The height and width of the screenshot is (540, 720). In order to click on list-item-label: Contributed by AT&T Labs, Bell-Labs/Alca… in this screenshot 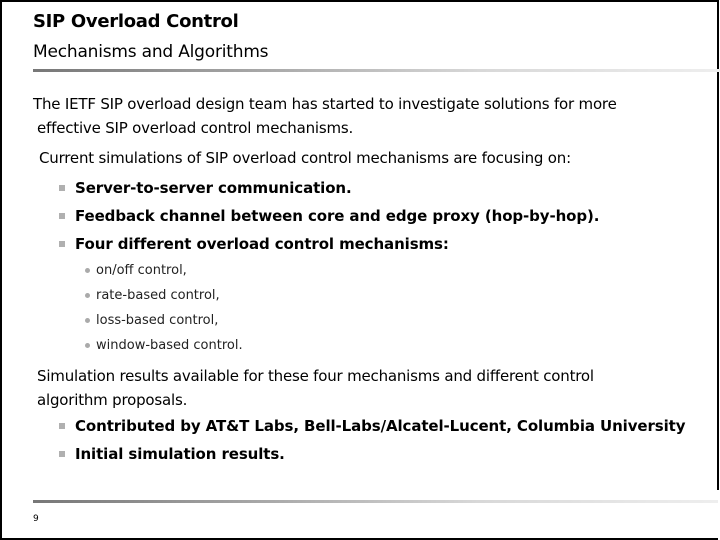, I will do `click(380, 426)`.